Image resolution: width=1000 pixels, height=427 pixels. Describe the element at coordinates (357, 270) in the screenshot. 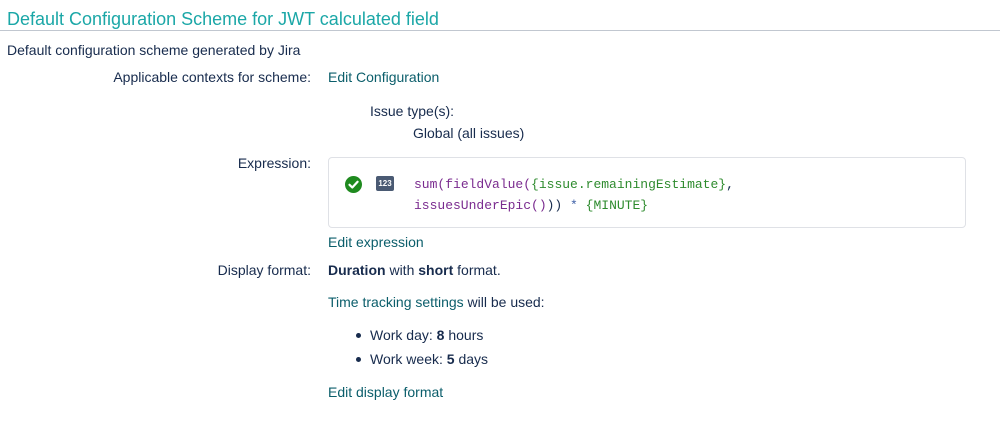

I see `format-type: Duration` at that location.